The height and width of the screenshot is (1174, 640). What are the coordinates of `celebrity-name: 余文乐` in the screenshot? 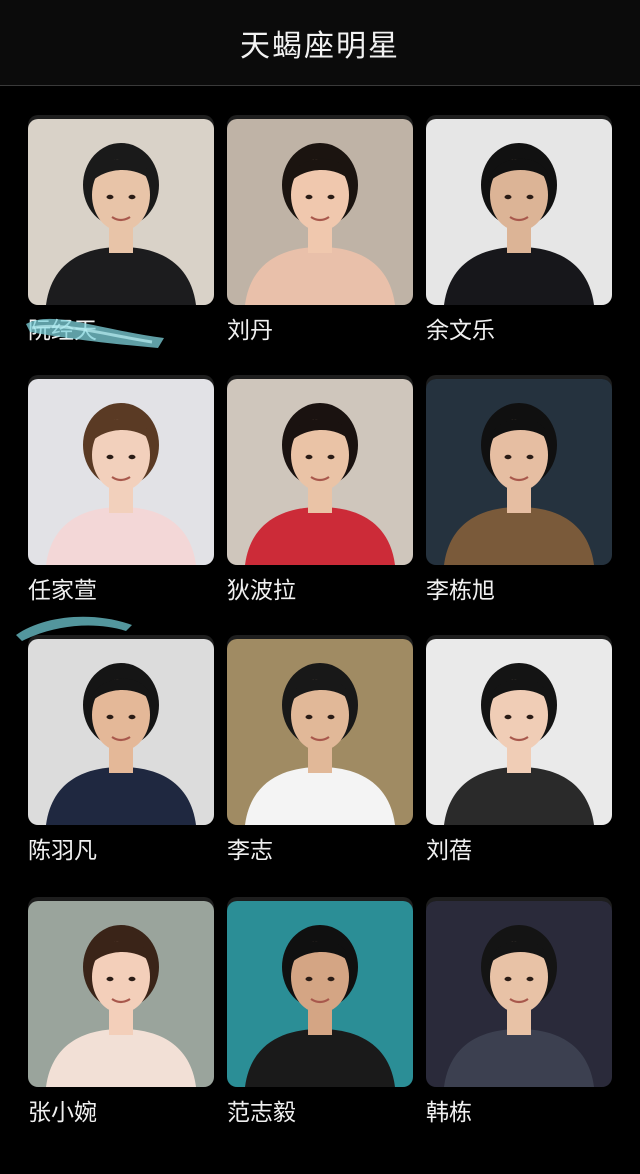 It's located at (460, 328).